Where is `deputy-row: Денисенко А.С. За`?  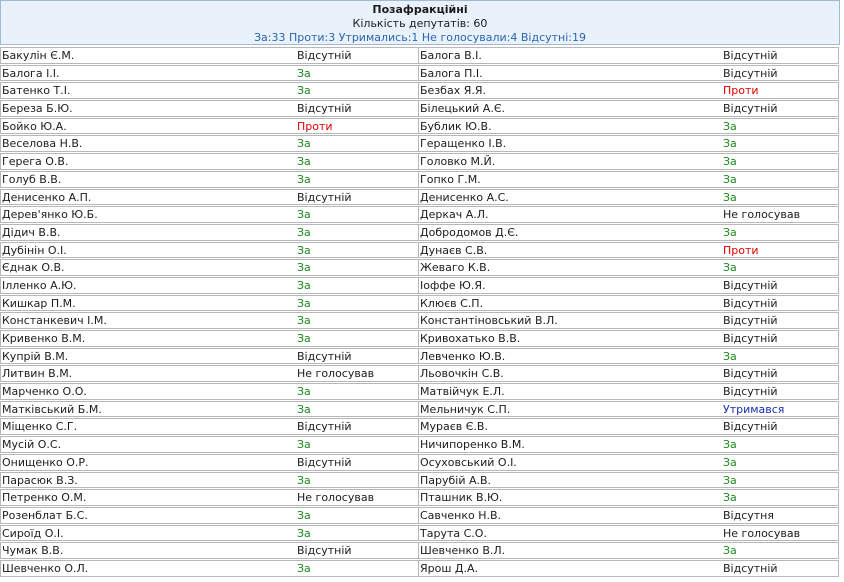 deputy-row: Денисенко А.С. За is located at coordinates (628, 197).